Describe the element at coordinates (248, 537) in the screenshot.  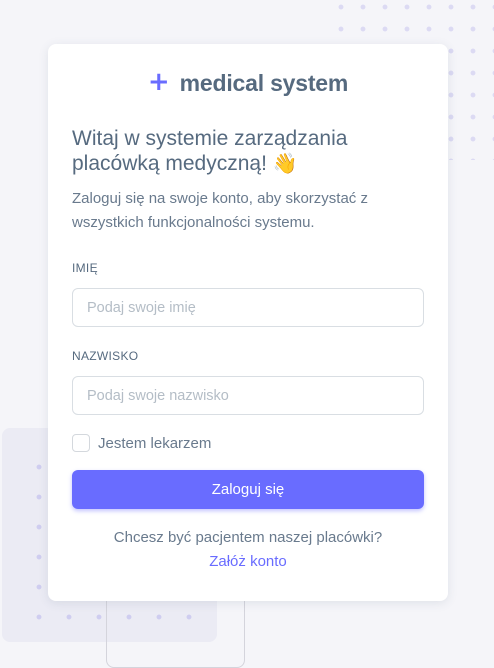
I see `register-question: Chcesz być pacjentem naszej placówki?` at that location.